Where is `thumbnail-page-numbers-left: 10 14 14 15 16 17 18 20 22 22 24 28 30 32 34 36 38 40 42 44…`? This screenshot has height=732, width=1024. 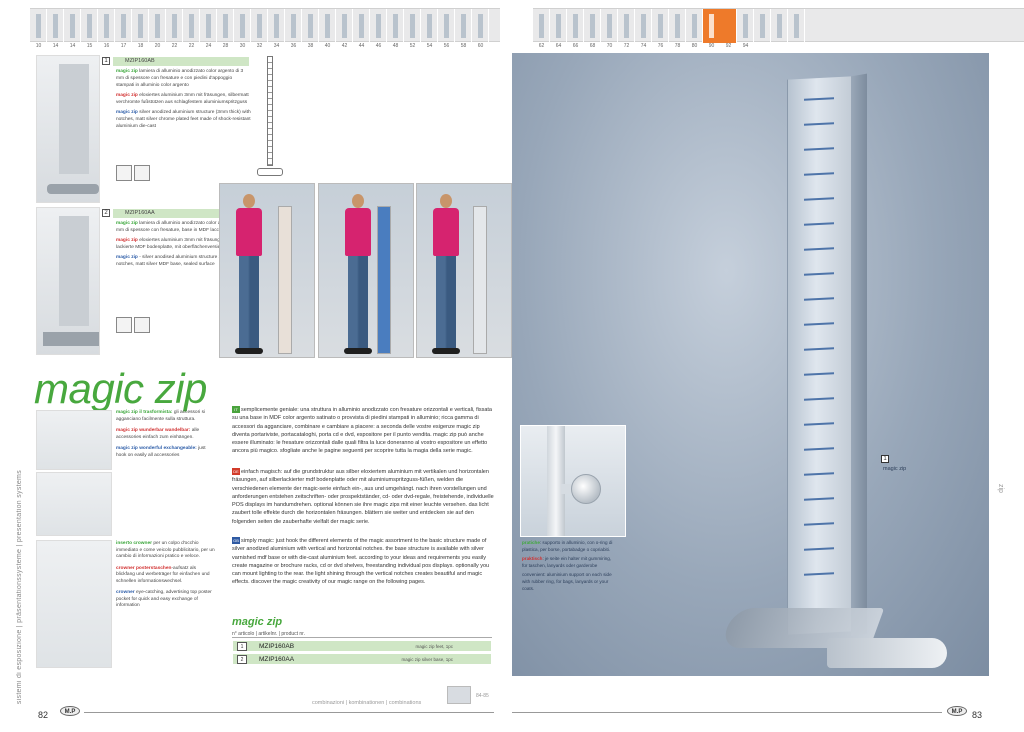
thumbnail-page-numbers-left: 10 14 14 15 16 17 18 20 22 22 24 28 30 32 34 36 38 40 42 44… is located at coordinates (259, 46).